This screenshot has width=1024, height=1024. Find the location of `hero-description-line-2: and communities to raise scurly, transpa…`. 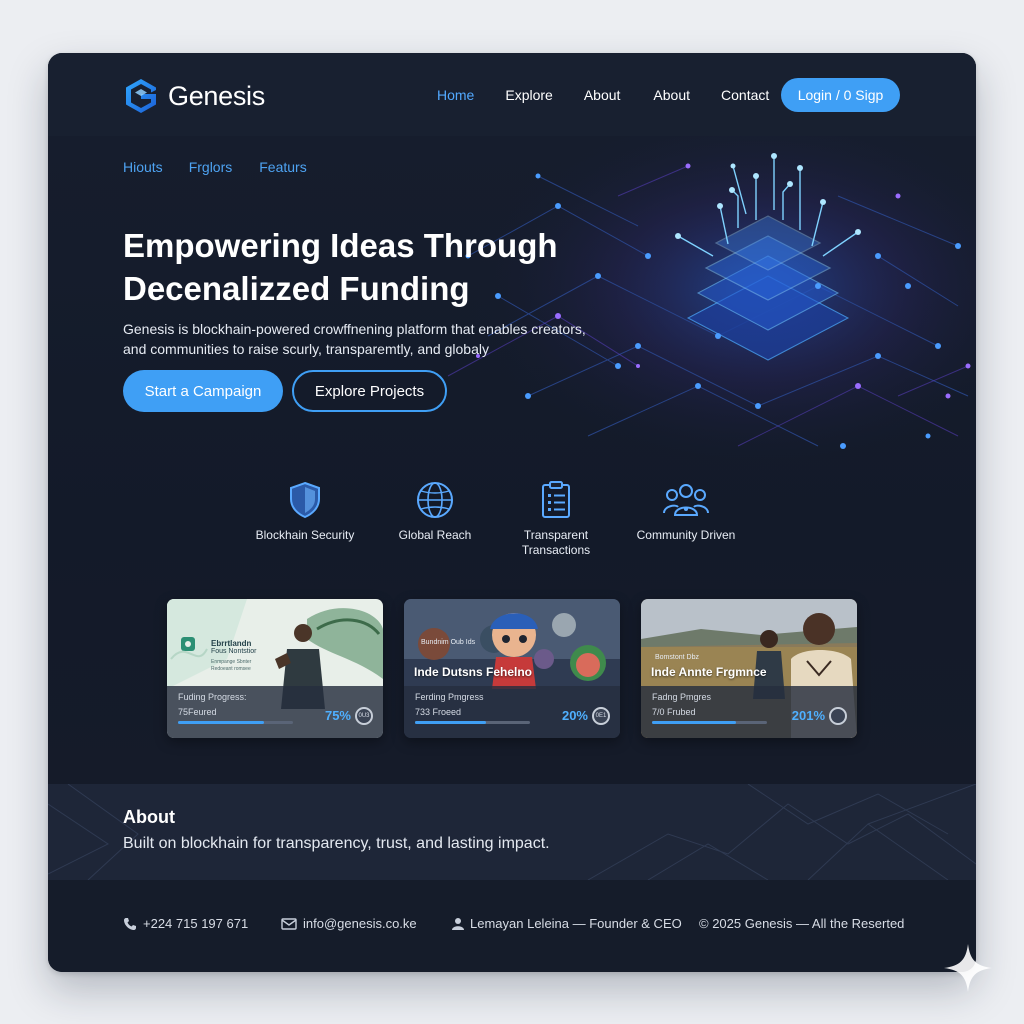

hero-description-line-2: and communities to raise scurly, transpa… is located at coordinates (306, 349).